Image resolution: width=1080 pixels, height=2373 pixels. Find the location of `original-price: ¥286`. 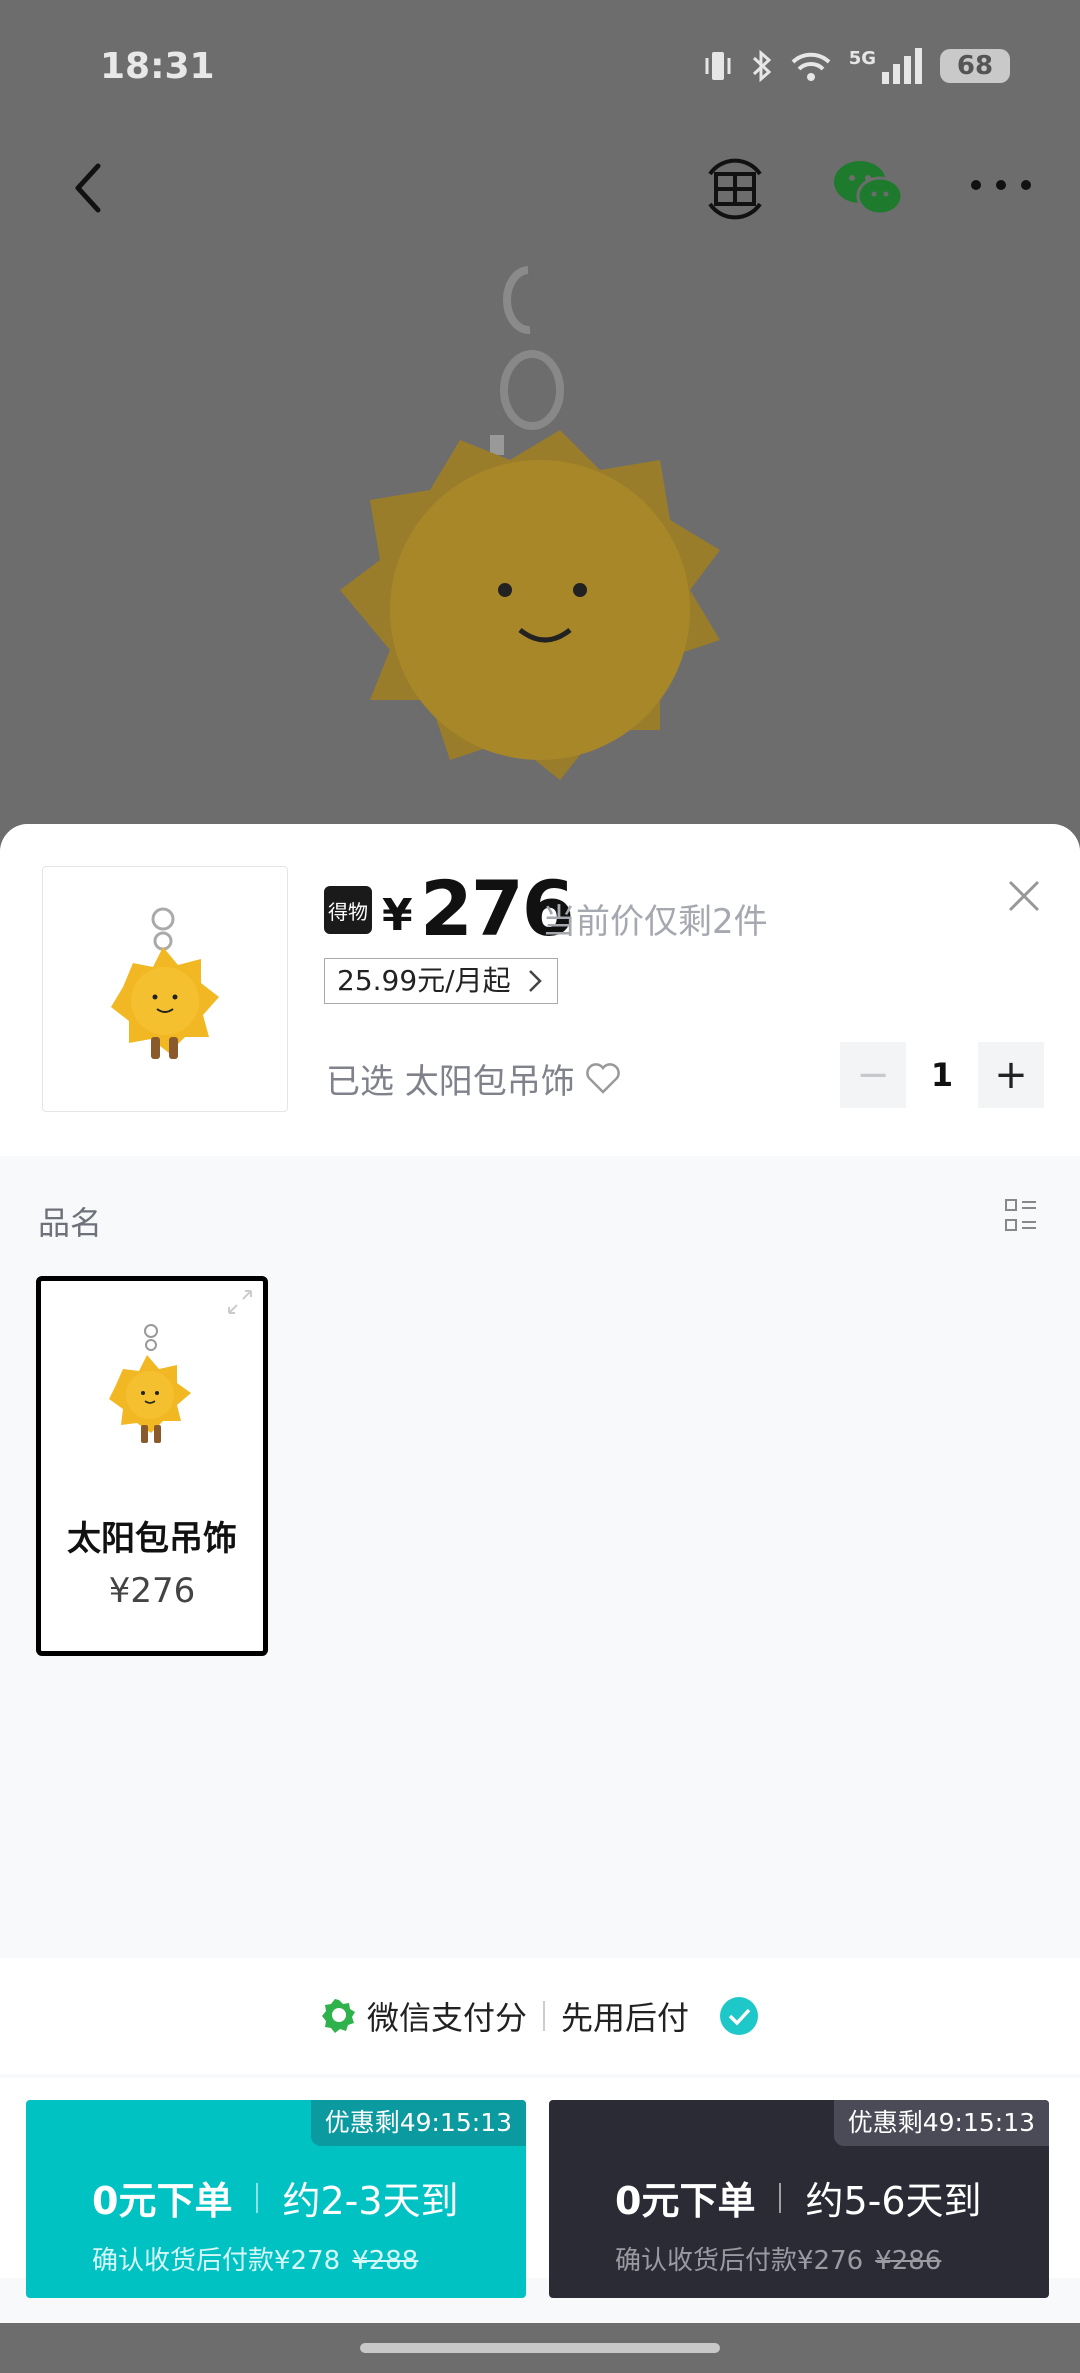

original-price: ¥286 is located at coordinates (908, 2261).